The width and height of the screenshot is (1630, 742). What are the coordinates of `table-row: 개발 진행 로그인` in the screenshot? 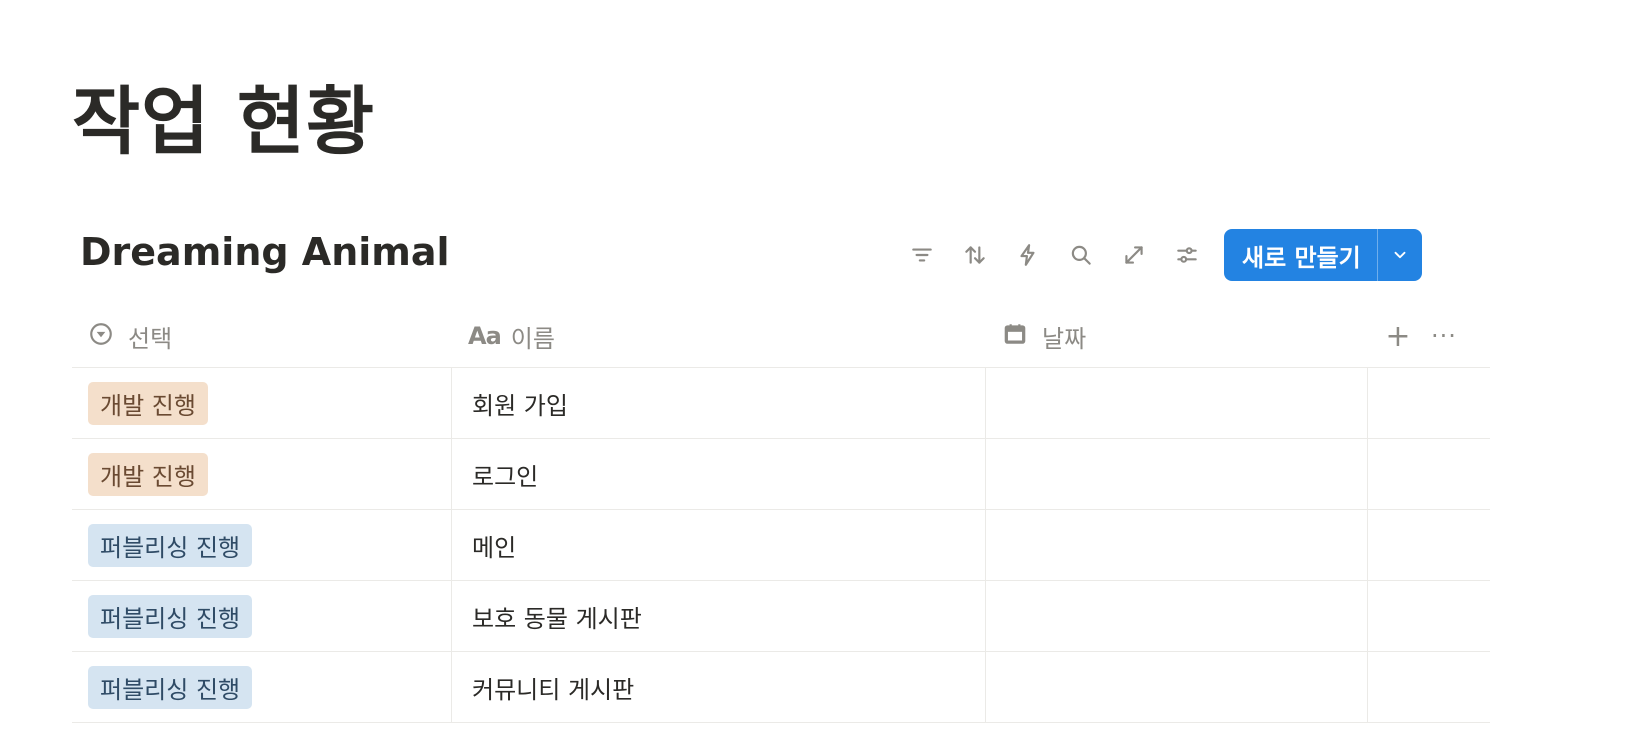 It's located at (781, 474).